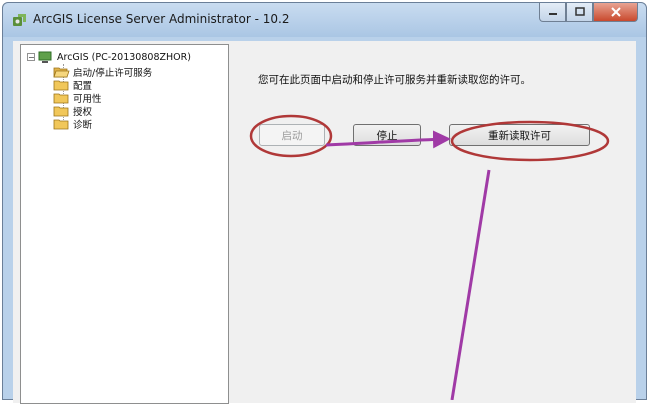  I want to click on tree-item-availability: 可用性, so click(77, 98).